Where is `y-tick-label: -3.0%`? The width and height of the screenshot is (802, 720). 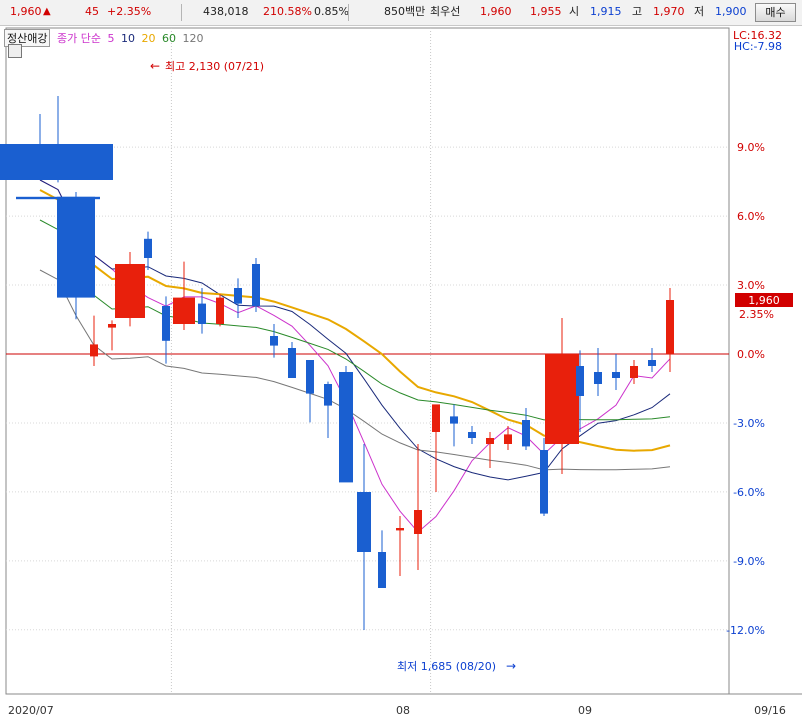 y-tick-label: -3.0% is located at coordinates (749, 423).